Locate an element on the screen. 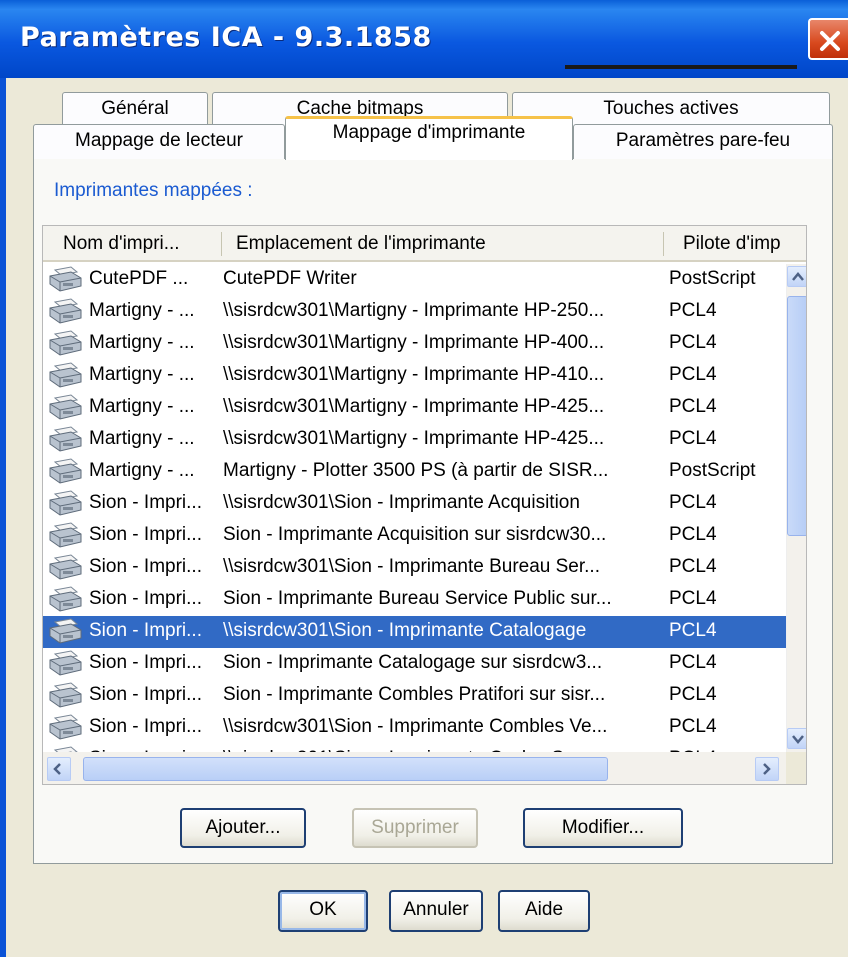  column-header-location: Emplacement de l'imprimante is located at coordinates (451, 244).